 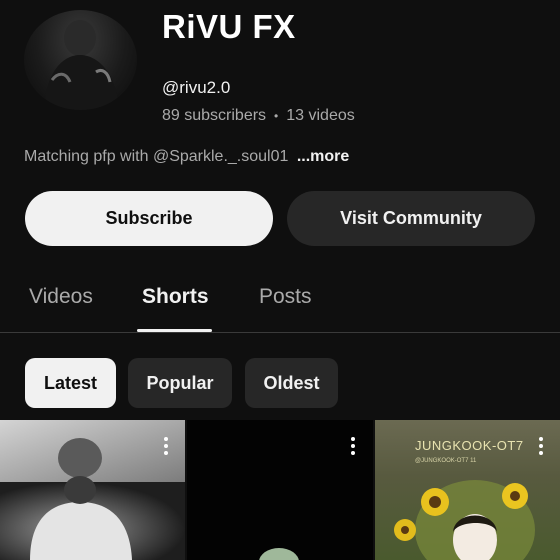 What do you see at coordinates (81, 65) in the screenshot?
I see `avatar-image` at bounding box center [81, 65].